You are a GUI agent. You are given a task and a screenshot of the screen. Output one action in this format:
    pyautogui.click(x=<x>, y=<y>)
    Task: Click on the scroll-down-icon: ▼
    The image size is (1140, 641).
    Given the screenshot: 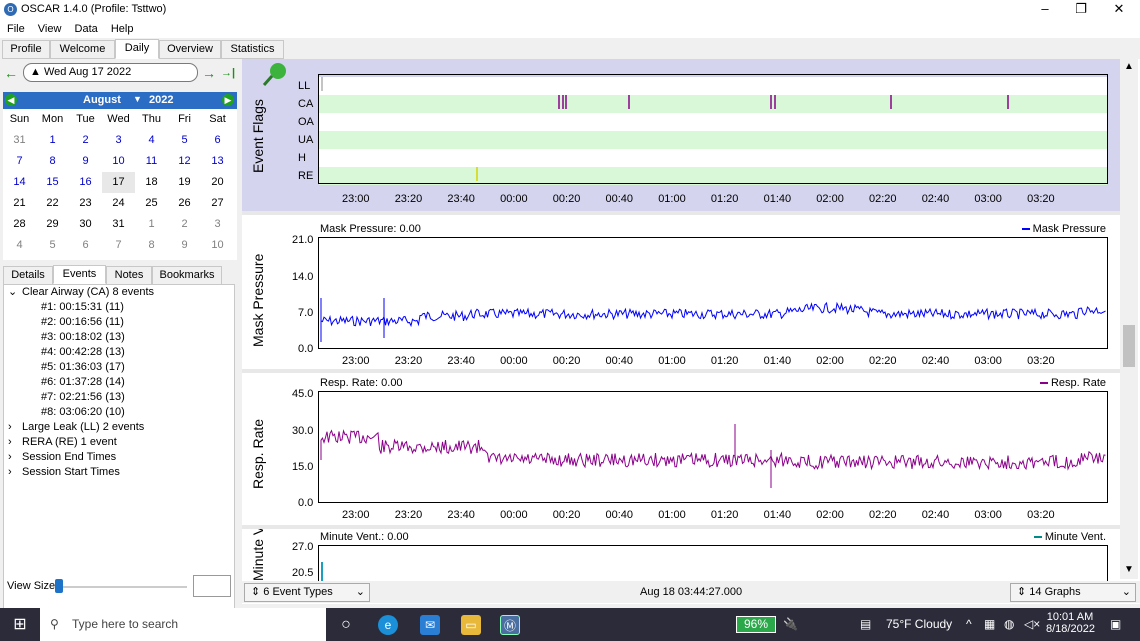 What is the action you would take?
    pyautogui.click(x=1129, y=569)
    